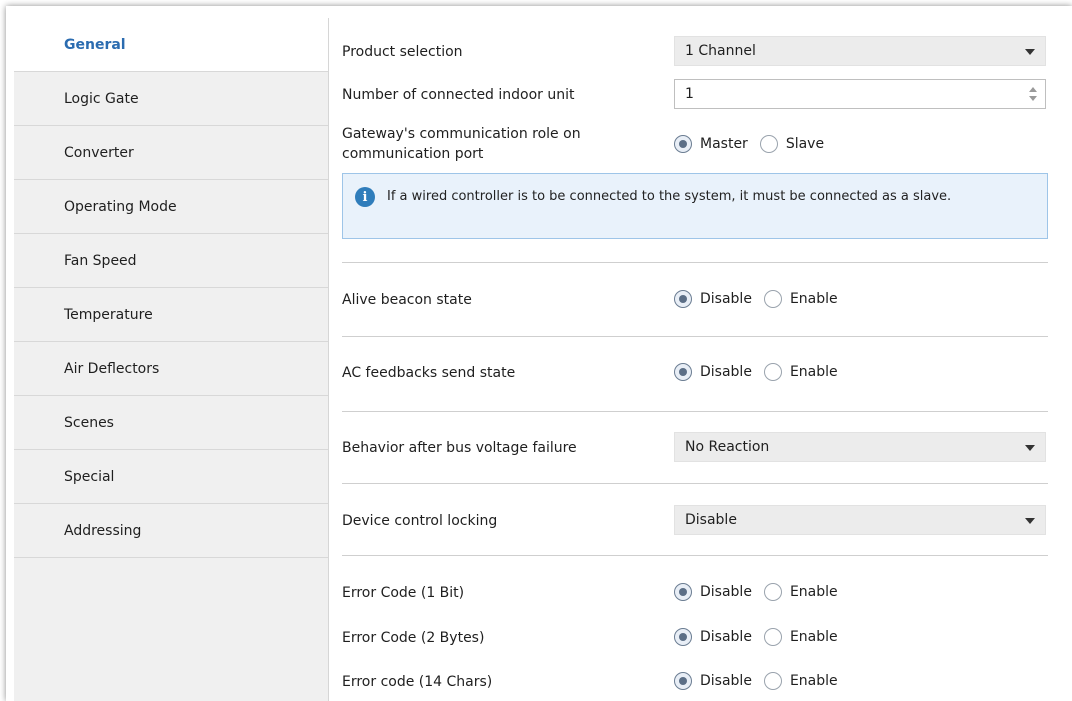 This screenshot has width=1072, height=701. Describe the element at coordinates (413, 154) in the screenshot. I see `comm-role-label-line2: communication port` at that location.